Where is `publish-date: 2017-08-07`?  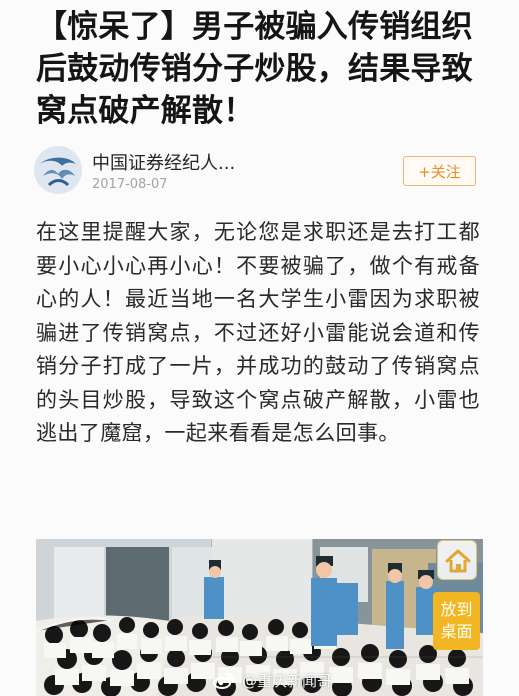 publish-date: 2017-08-07 is located at coordinates (130, 184).